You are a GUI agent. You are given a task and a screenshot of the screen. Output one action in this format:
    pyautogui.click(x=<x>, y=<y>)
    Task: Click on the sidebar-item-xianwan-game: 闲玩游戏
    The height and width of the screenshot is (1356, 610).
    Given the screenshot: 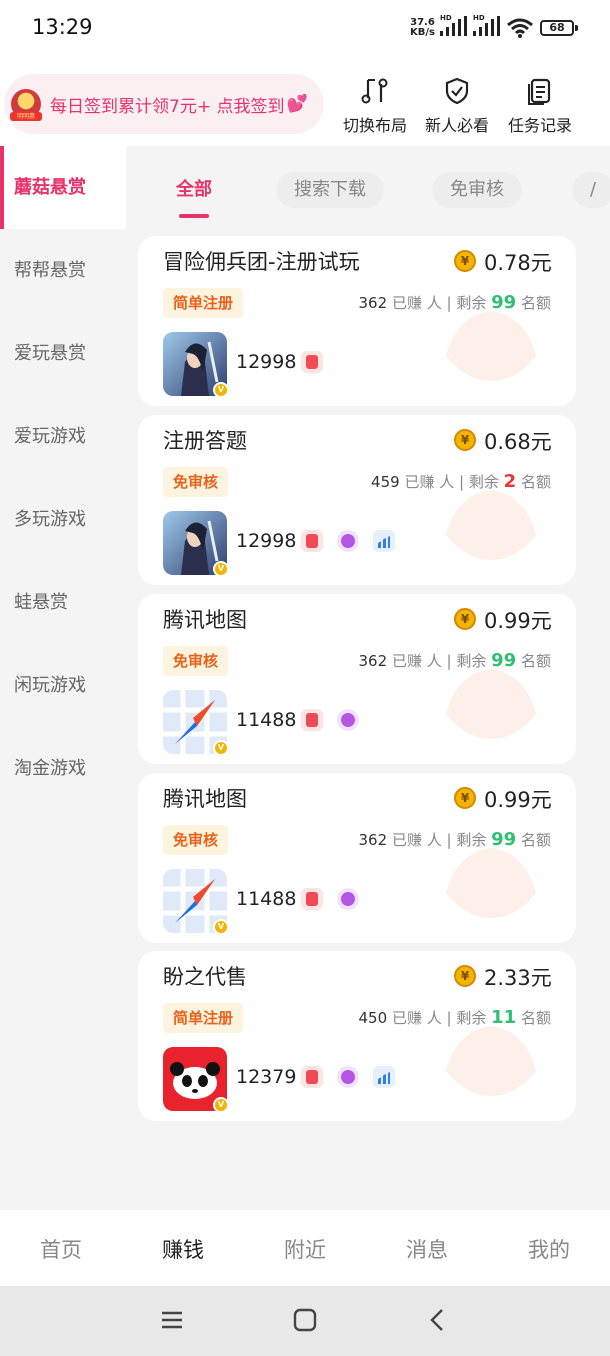 What is the action you would take?
    pyautogui.click(x=63, y=685)
    